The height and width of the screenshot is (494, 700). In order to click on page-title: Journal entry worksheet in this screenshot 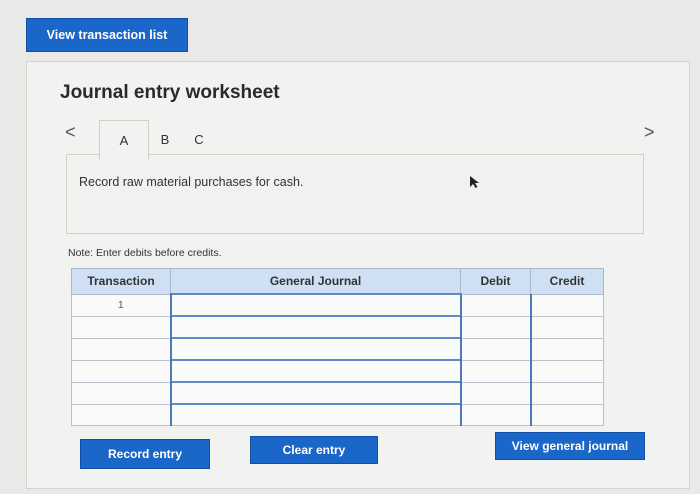, I will do `click(170, 92)`.